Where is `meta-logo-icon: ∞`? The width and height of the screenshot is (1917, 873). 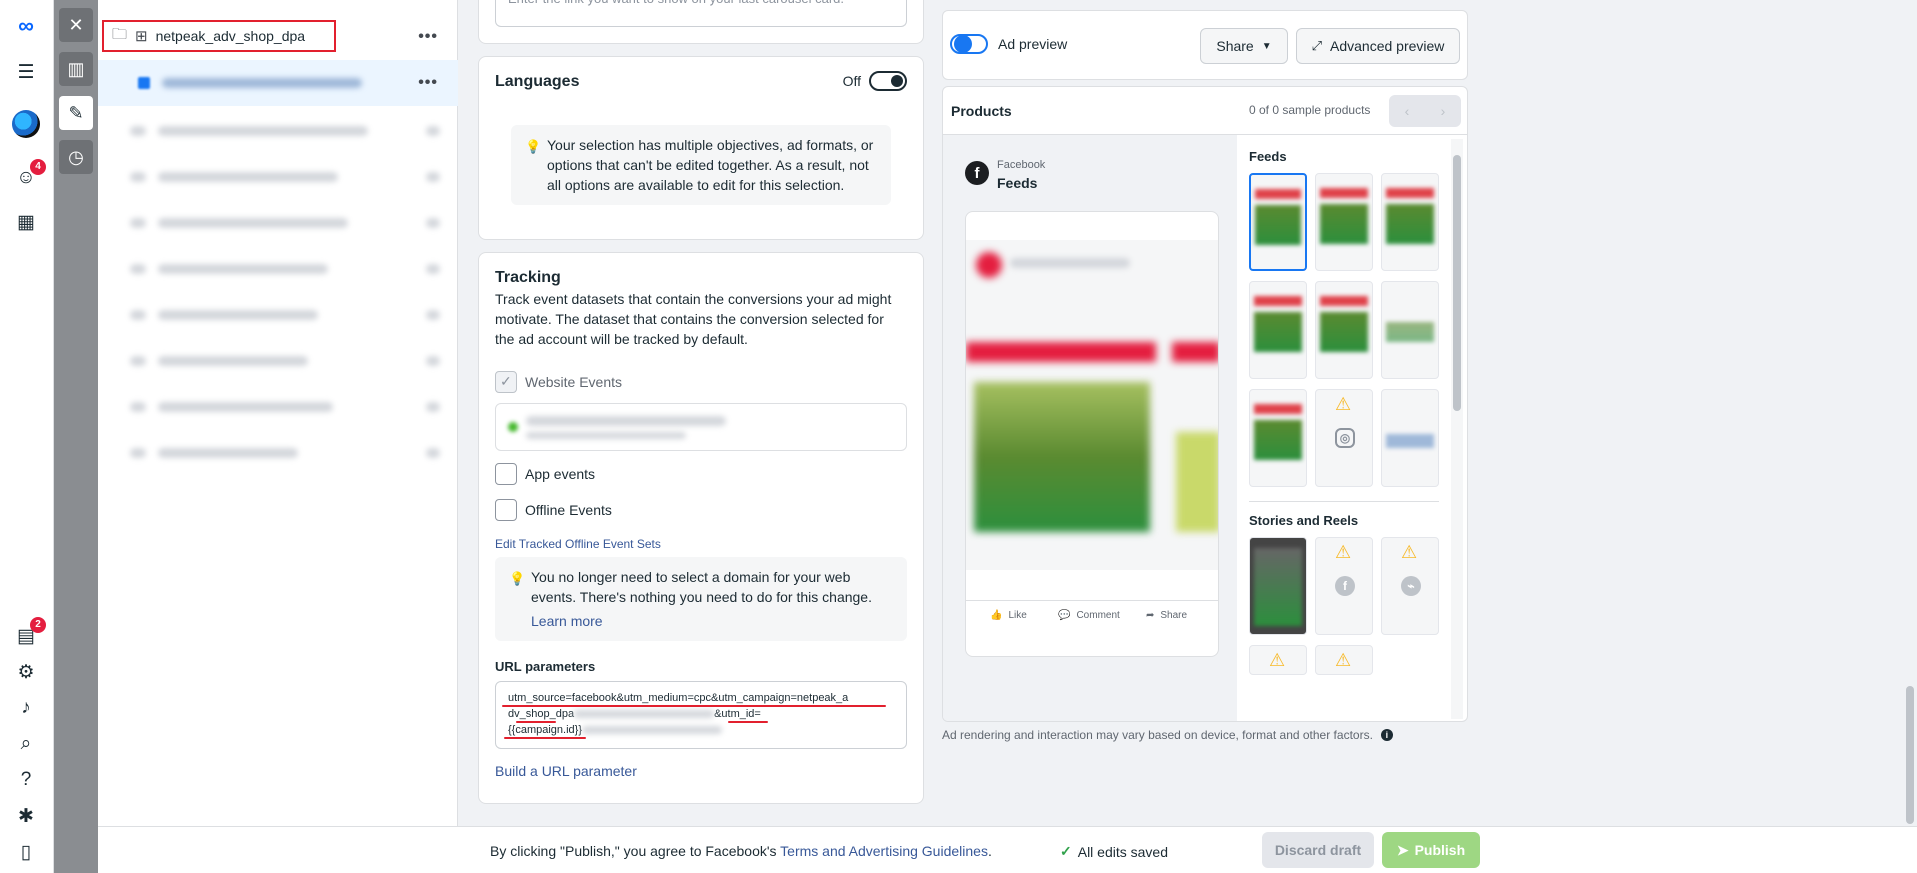 meta-logo-icon: ∞ is located at coordinates (26, 26).